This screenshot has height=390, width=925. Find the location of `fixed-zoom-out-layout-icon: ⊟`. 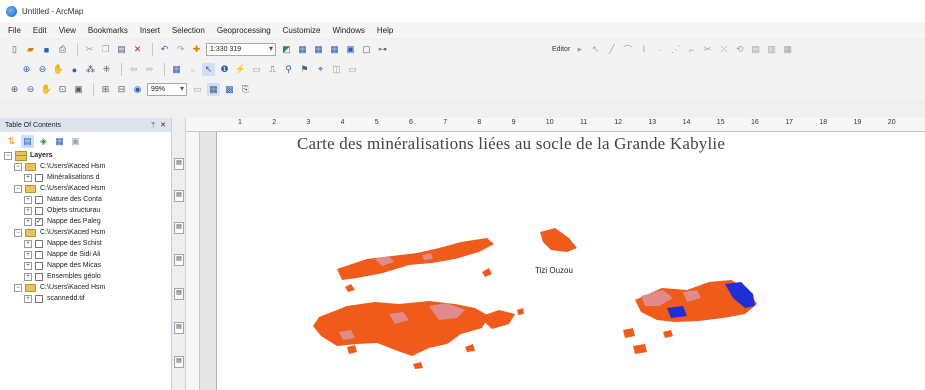

fixed-zoom-out-layout-icon: ⊟ is located at coordinates (121, 89).